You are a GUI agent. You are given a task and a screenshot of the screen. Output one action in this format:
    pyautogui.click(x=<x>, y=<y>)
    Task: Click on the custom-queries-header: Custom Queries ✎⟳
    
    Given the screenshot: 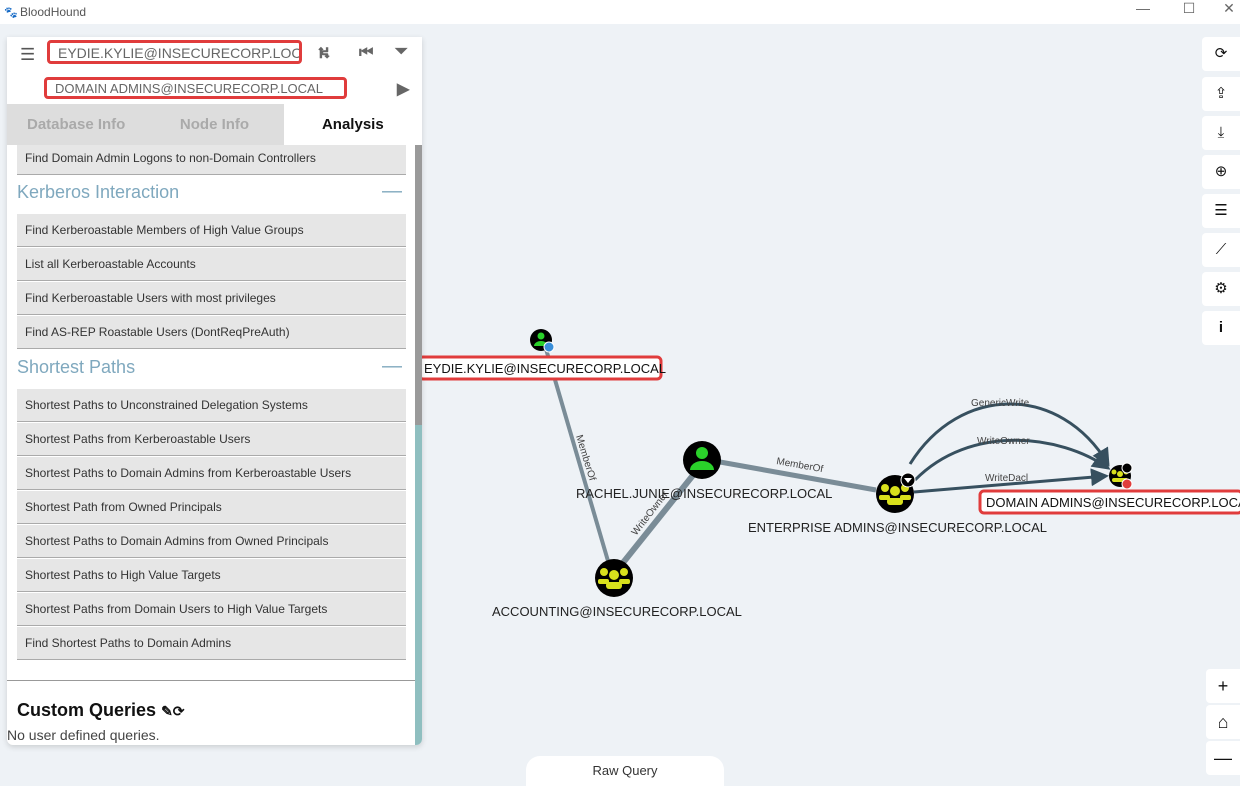 What is the action you would take?
    pyautogui.click(x=101, y=710)
    